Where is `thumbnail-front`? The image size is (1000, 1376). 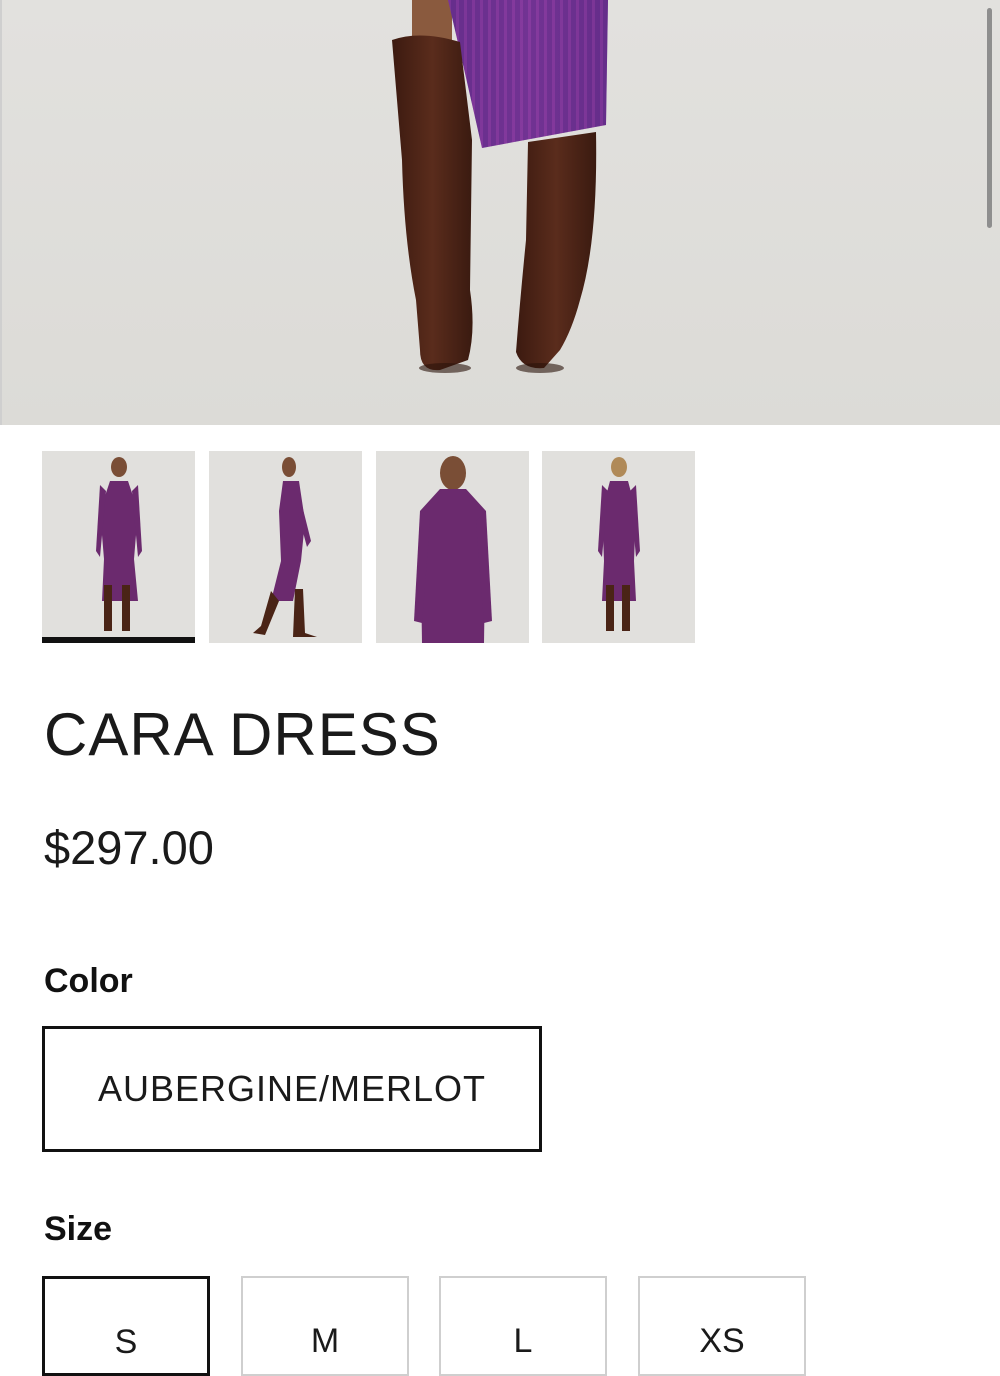 thumbnail-front is located at coordinates (118, 547).